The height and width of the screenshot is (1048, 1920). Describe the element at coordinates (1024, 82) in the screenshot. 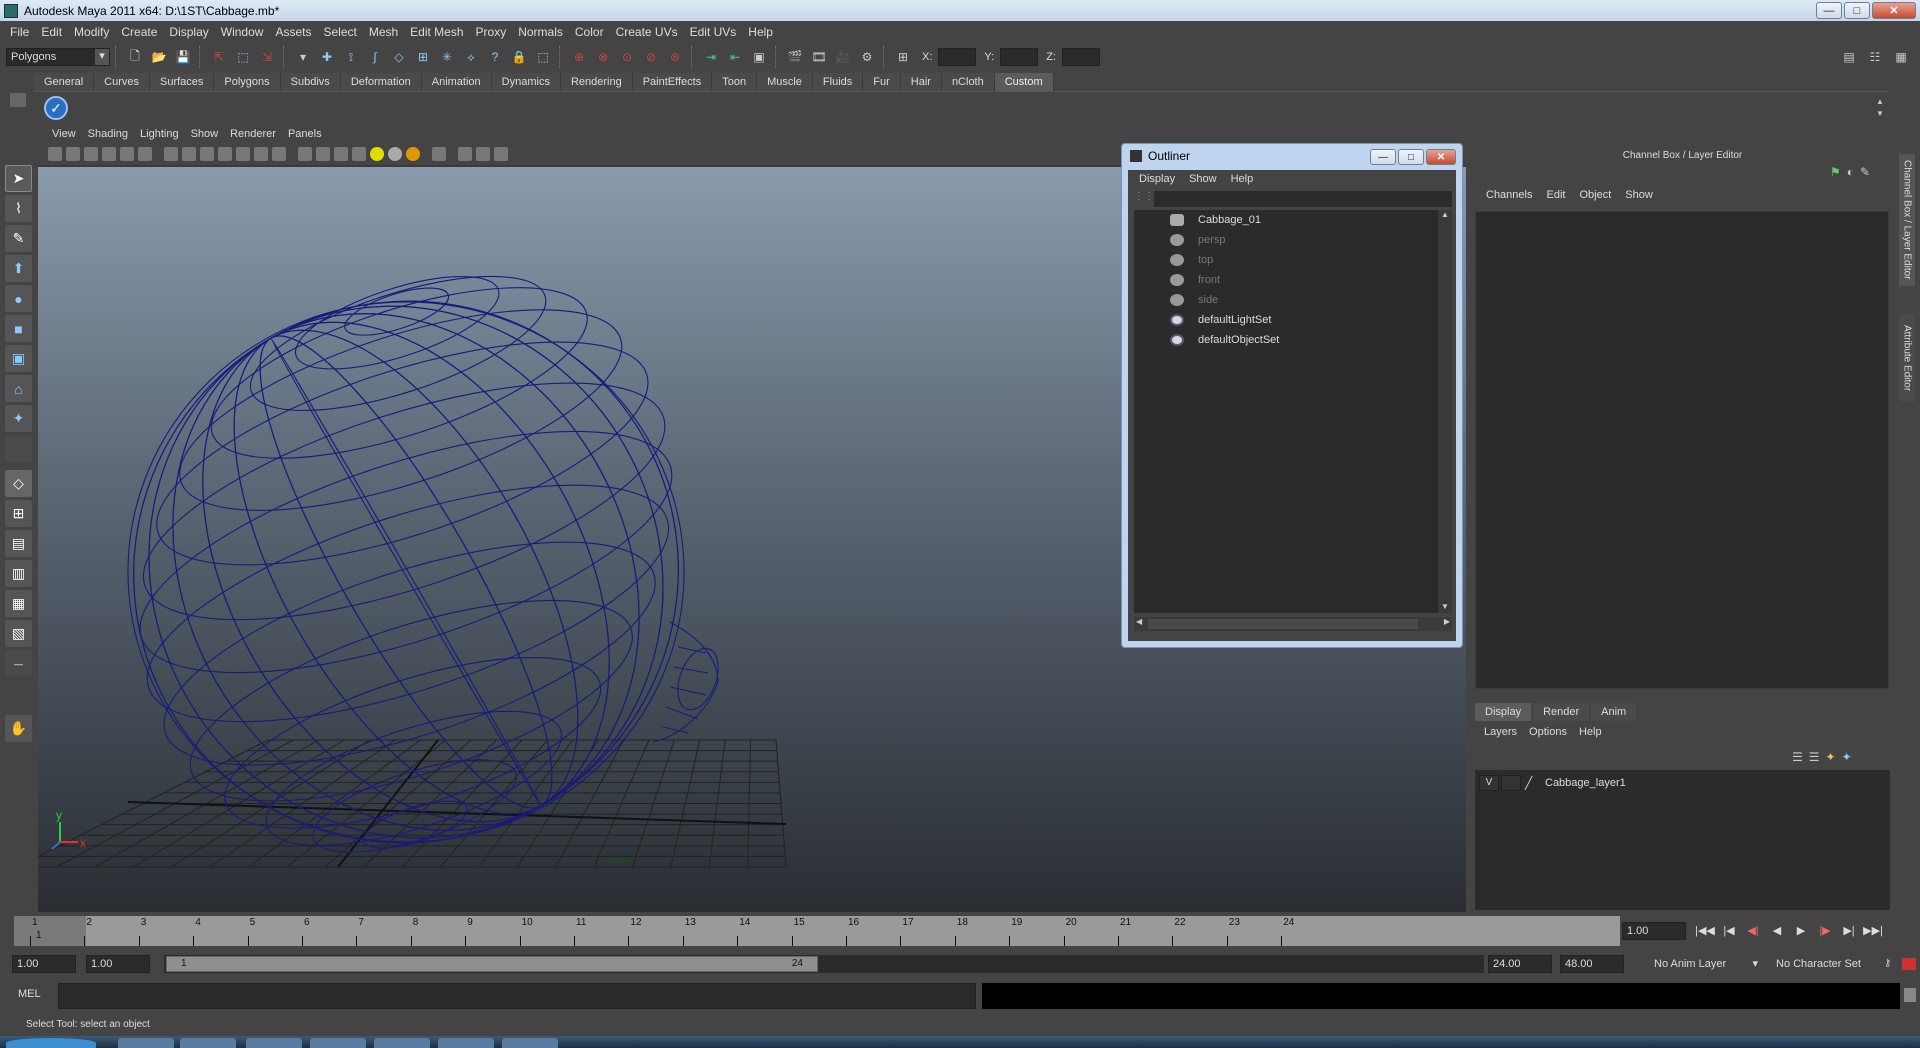

I see `shelf-tab-custom: Custom` at that location.